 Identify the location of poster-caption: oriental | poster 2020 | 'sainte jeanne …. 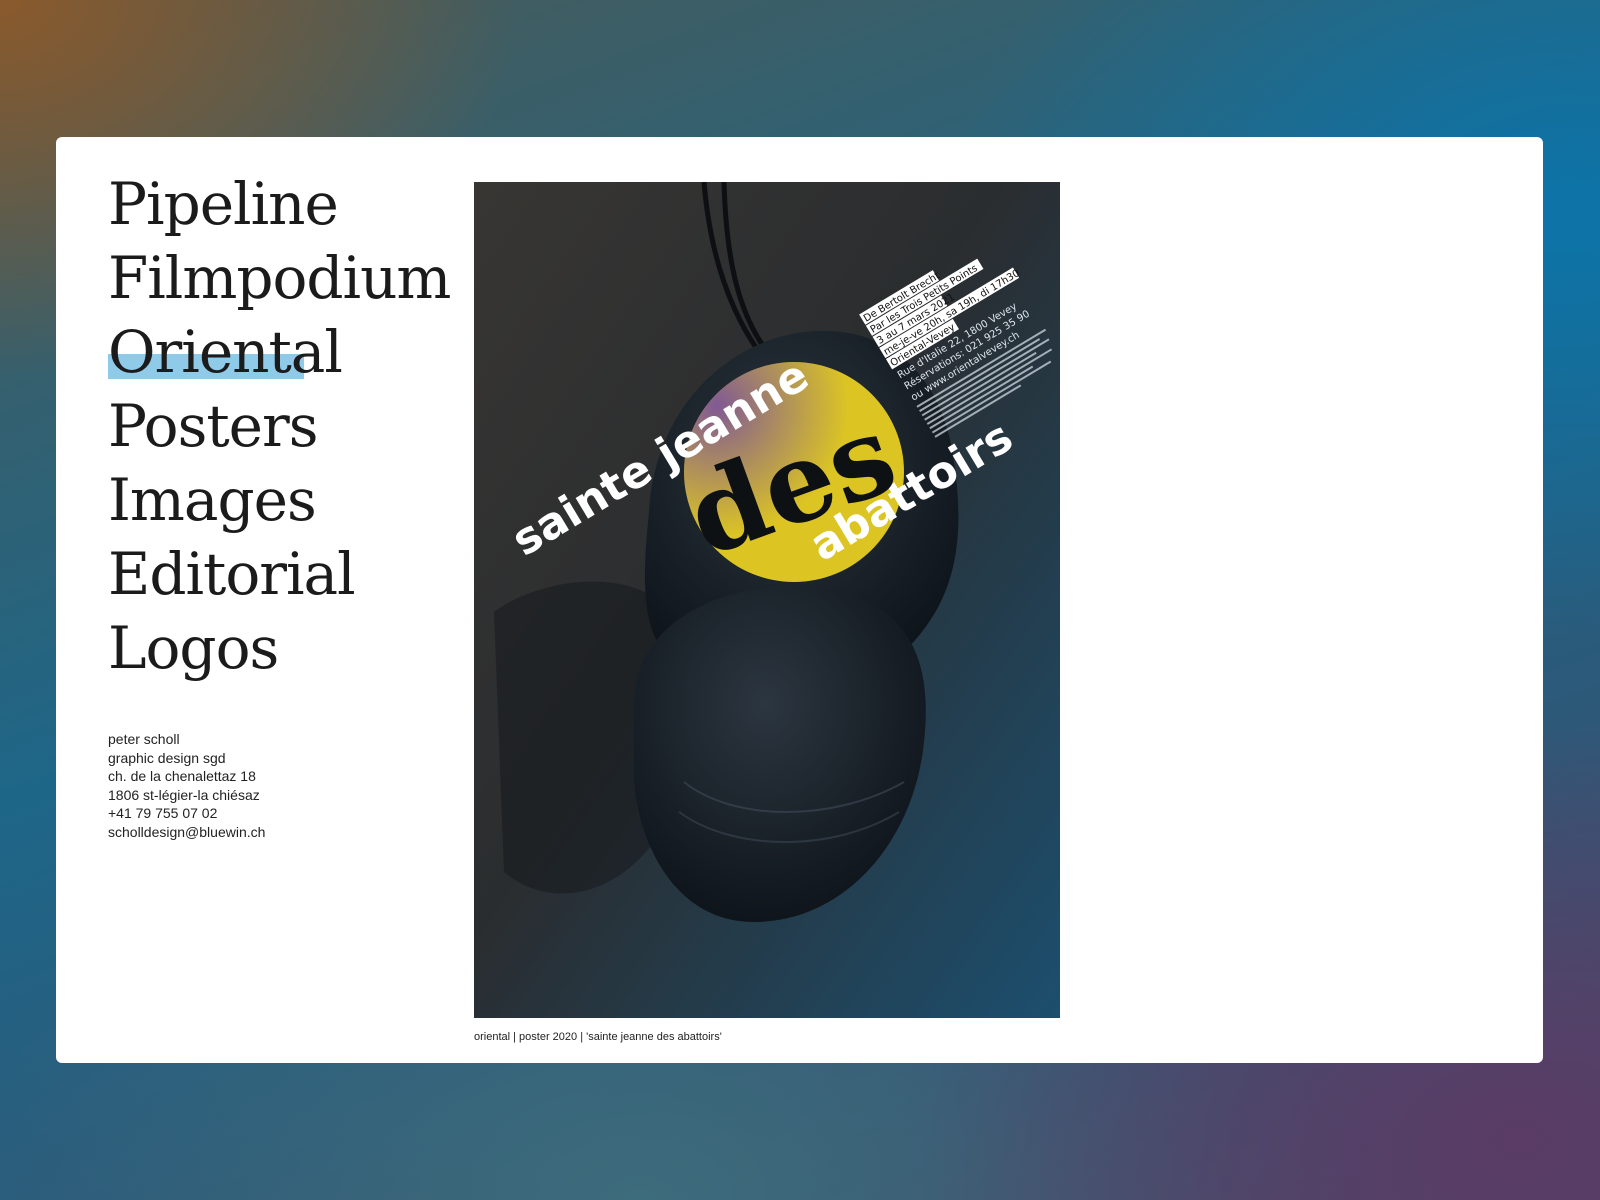
(598, 1037).